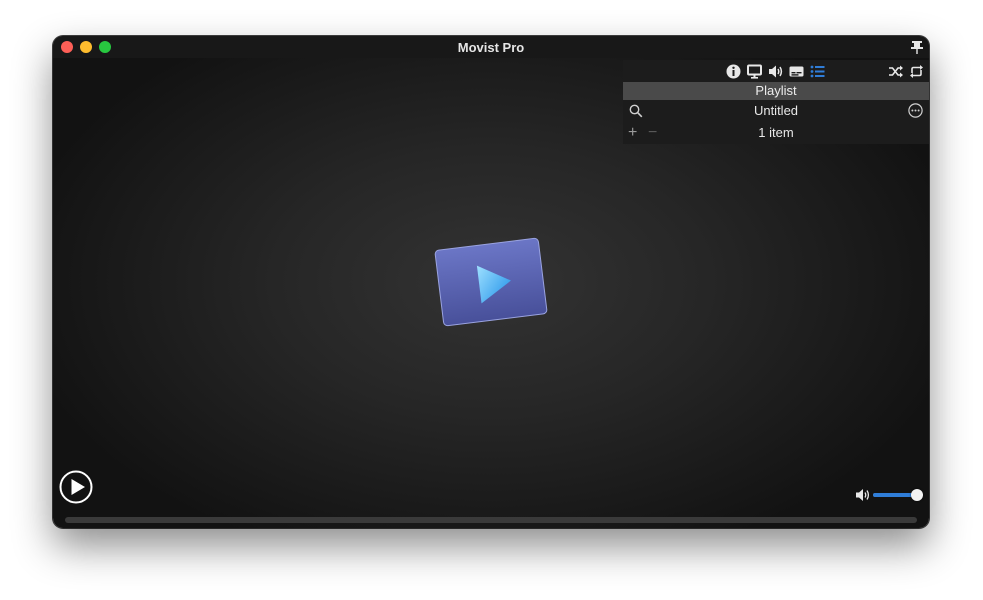 The height and width of the screenshot is (600, 983). What do you see at coordinates (652, 133) in the screenshot?
I see `remove-item-button: −` at bounding box center [652, 133].